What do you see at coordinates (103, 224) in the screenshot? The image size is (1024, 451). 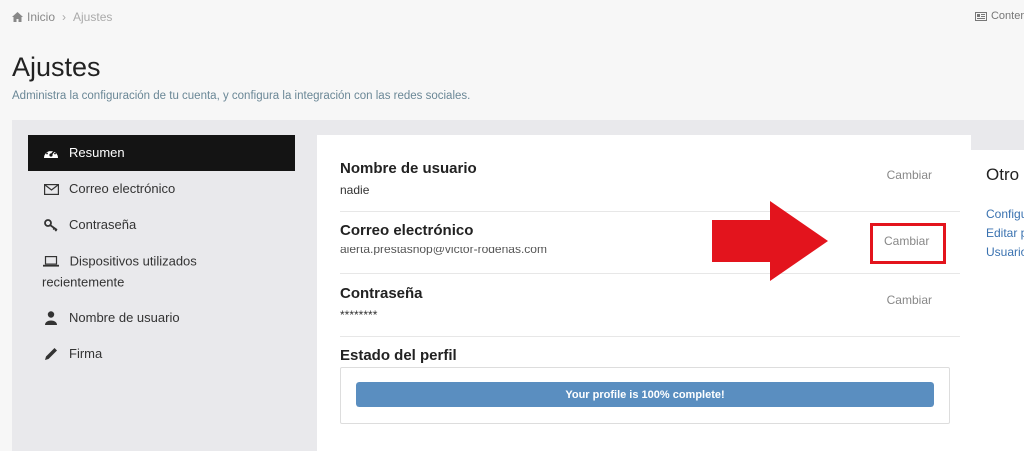 I see `sidebar-item-label: Contraseña` at bounding box center [103, 224].